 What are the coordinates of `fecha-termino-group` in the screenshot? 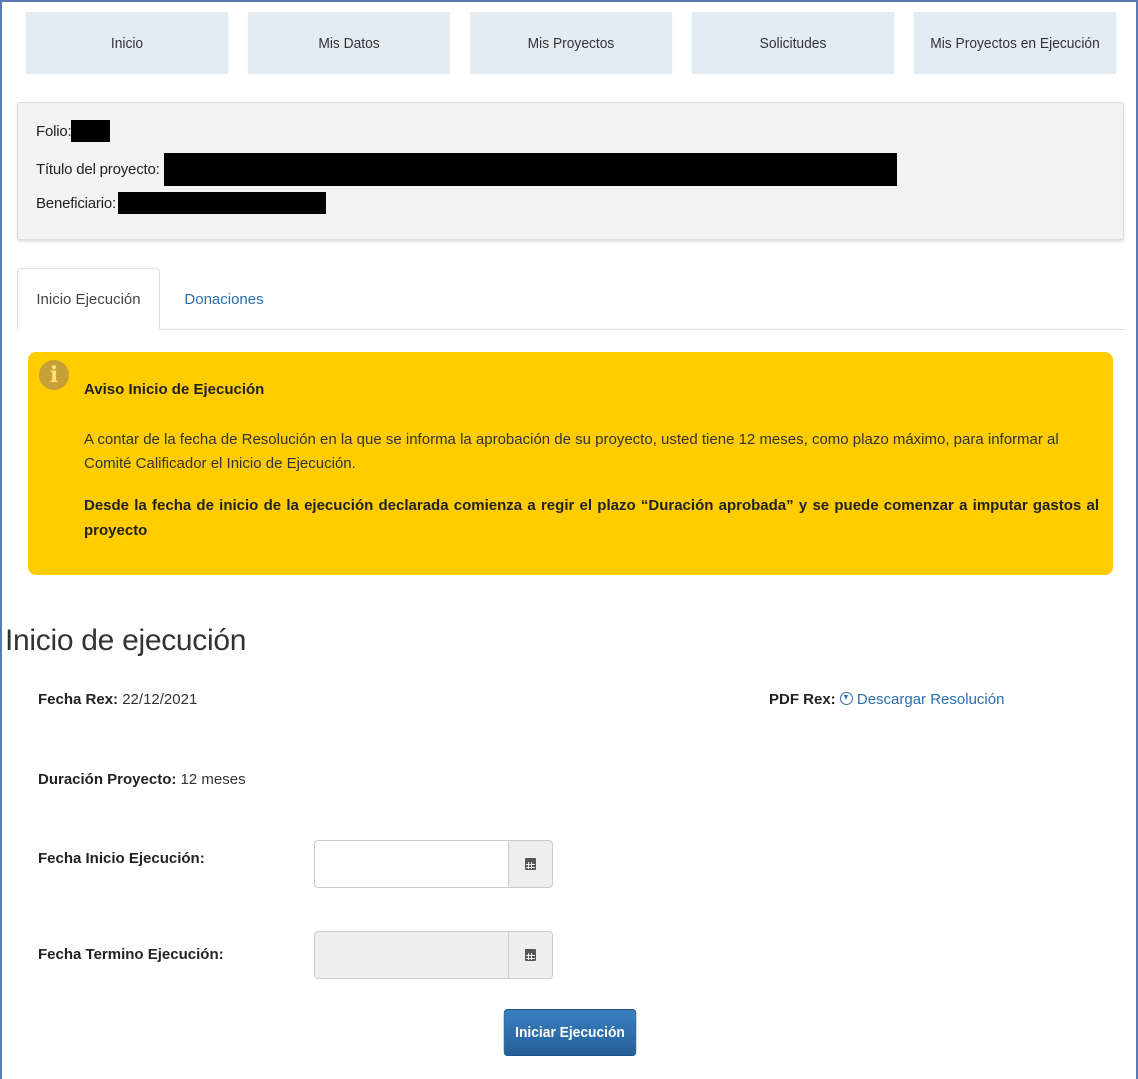 It's located at (433, 955).